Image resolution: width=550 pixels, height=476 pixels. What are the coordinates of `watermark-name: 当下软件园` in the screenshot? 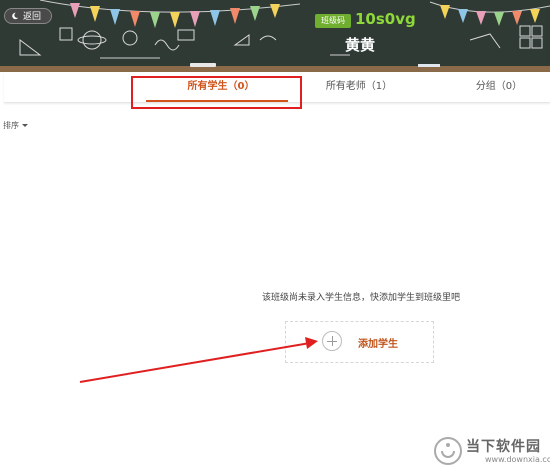 It's located at (503, 447).